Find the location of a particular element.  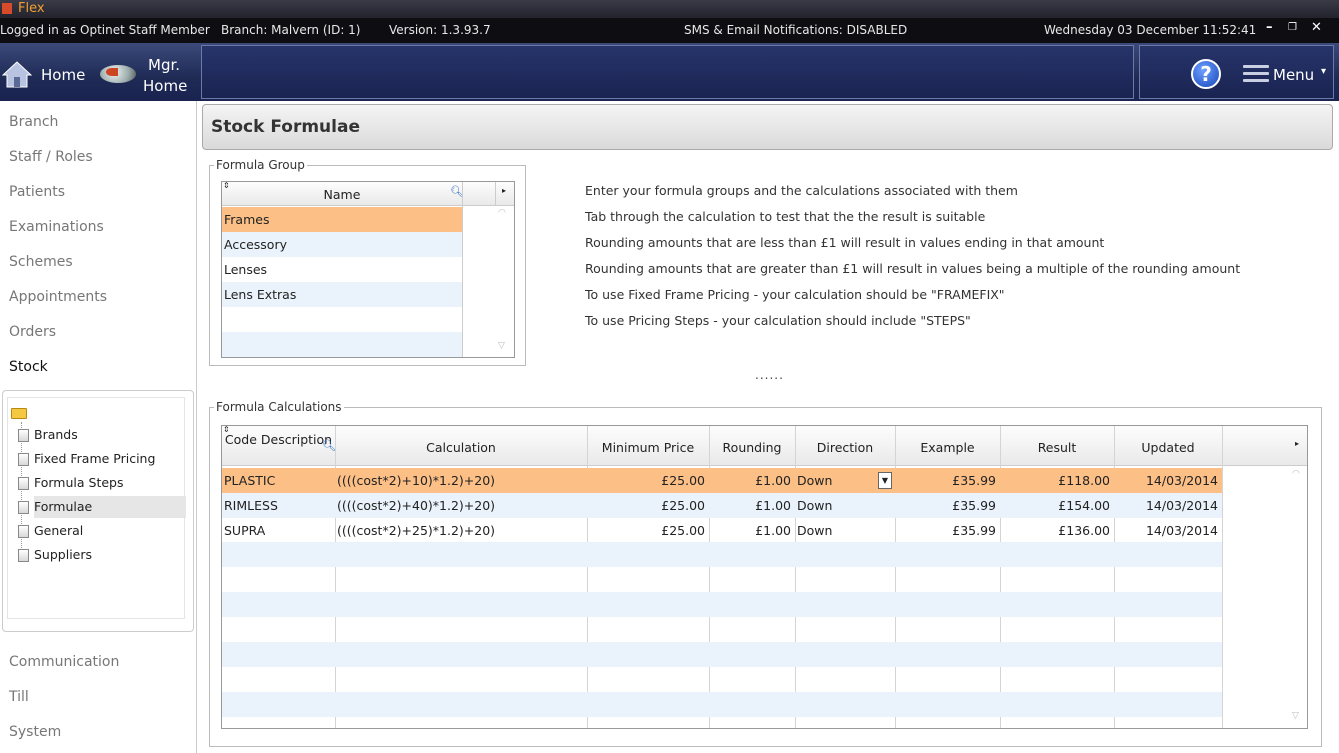

version-text: Version: 1.3.93.7 is located at coordinates (440, 30).